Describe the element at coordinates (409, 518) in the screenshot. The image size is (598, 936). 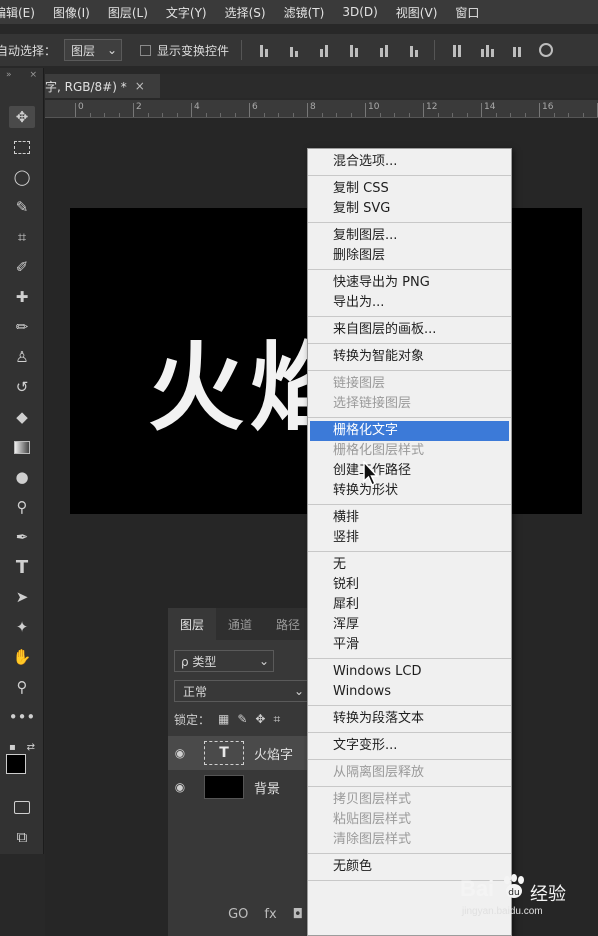
I see `context-menu-item: 横排` at that location.